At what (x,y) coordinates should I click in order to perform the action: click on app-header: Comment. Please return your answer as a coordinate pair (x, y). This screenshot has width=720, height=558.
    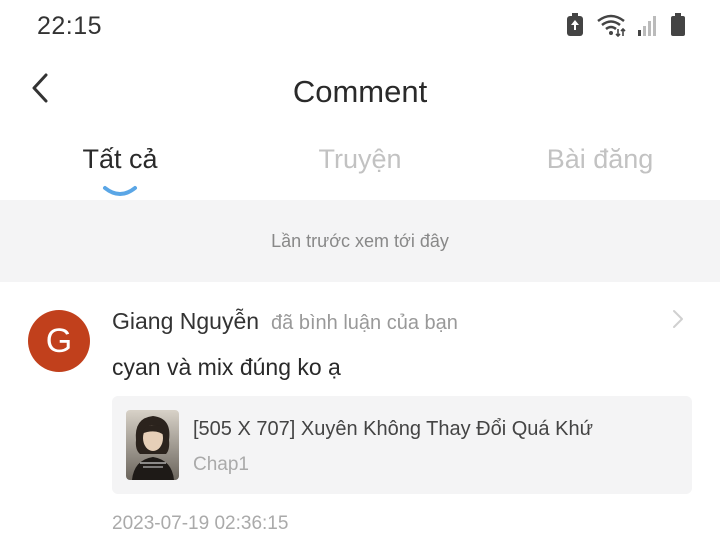
    Looking at the image, I should click on (360, 92).